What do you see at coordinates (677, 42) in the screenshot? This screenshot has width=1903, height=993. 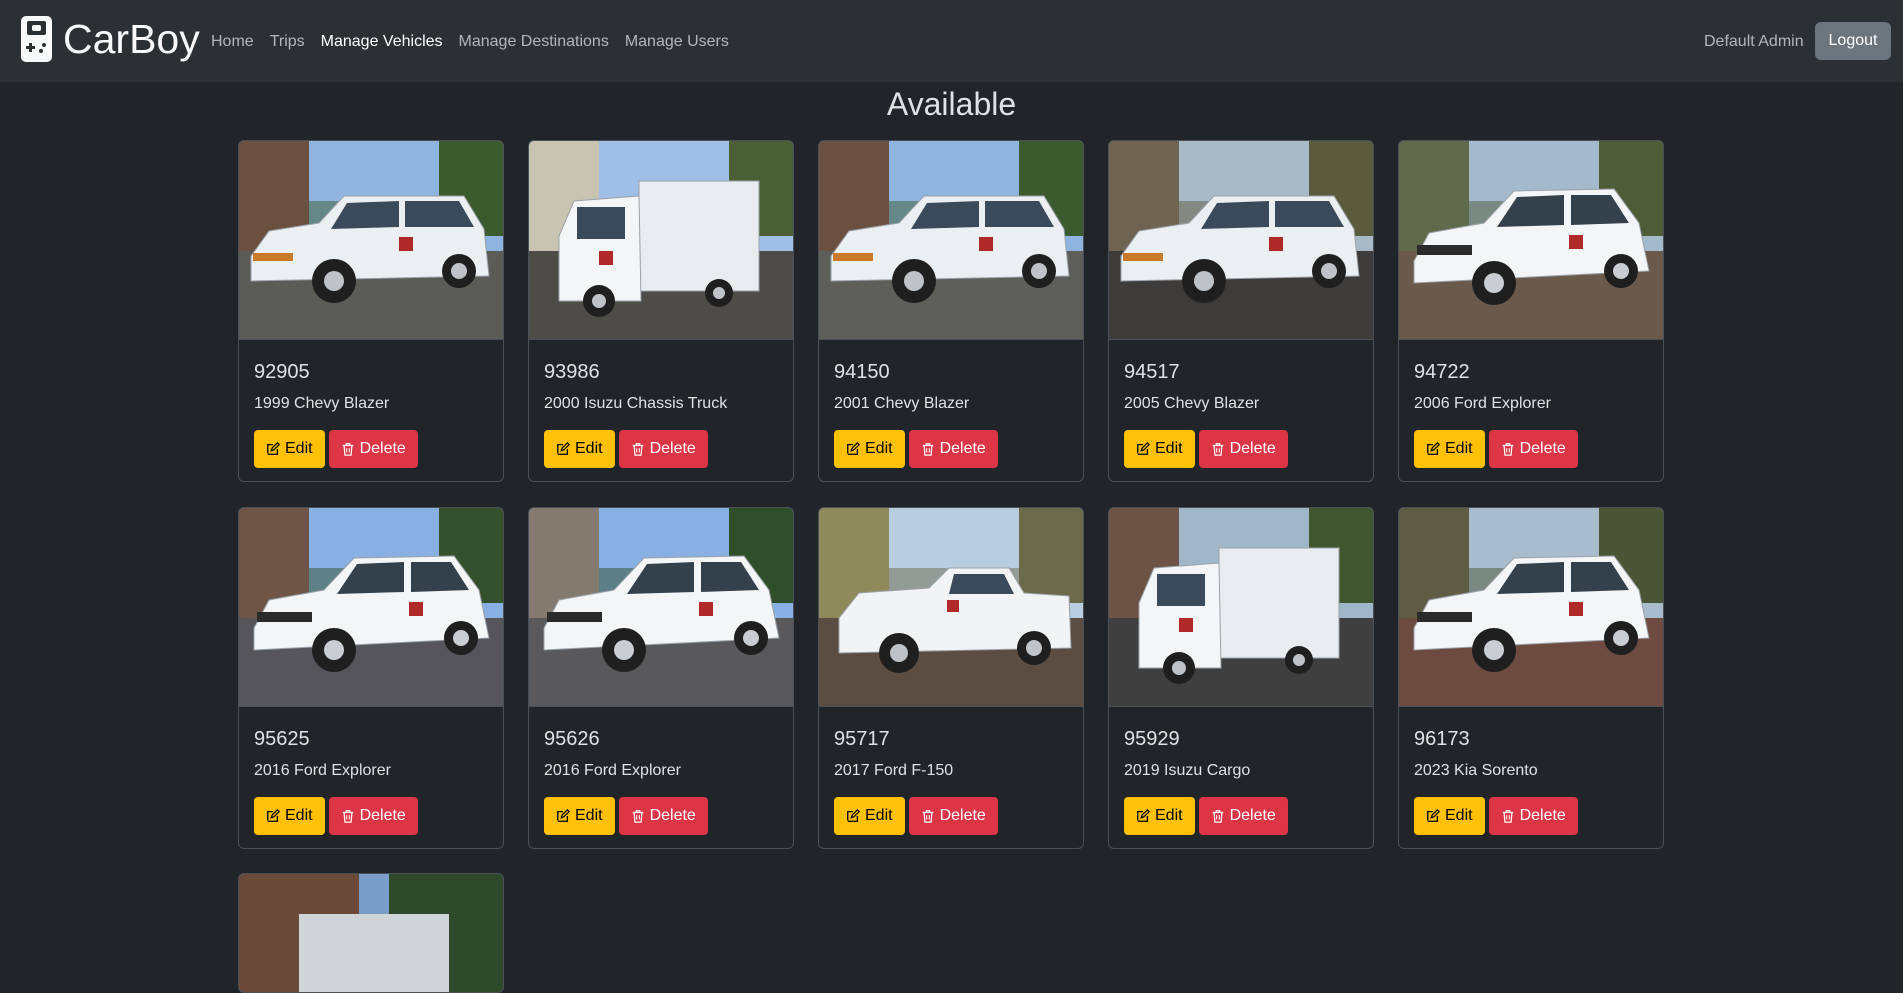 I see `nav-item-manage-users: Manage Users` at bounding box center [677, 42].